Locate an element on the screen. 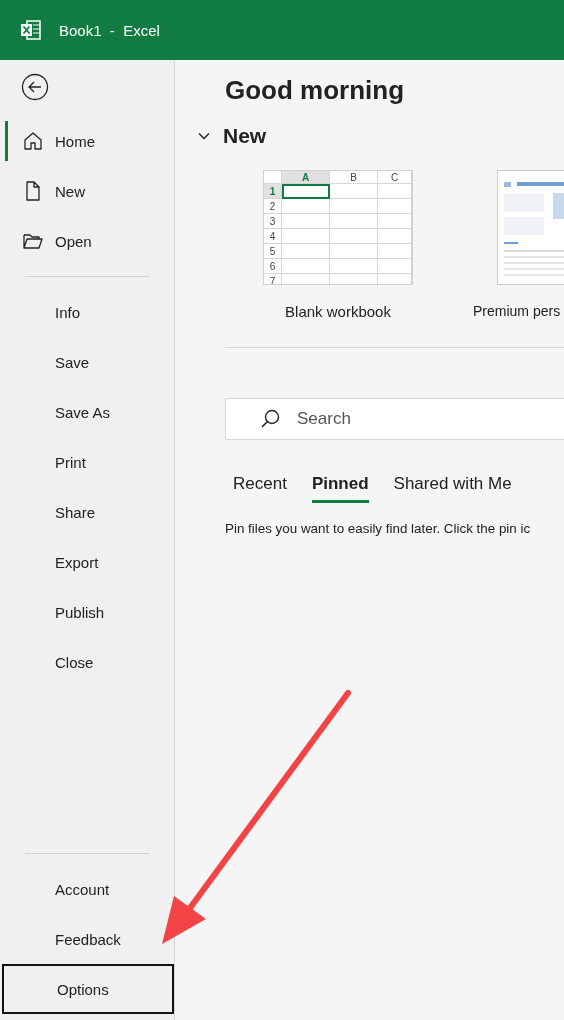  column-header: C is located at coordinates (395, 177).